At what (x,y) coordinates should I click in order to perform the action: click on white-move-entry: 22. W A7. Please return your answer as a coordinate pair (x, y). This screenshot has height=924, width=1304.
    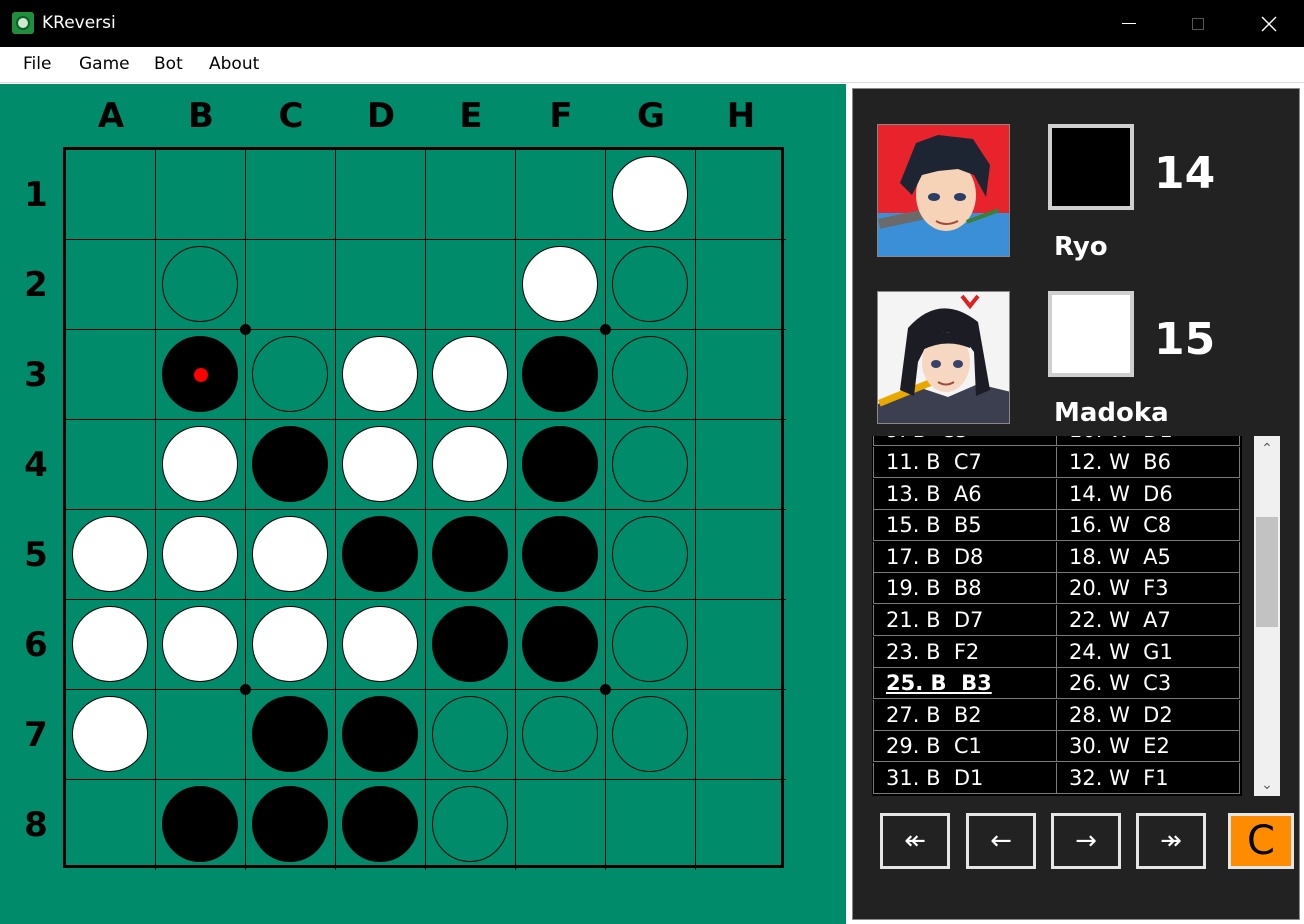
    Looking at the image, I should click on (1148, 620).